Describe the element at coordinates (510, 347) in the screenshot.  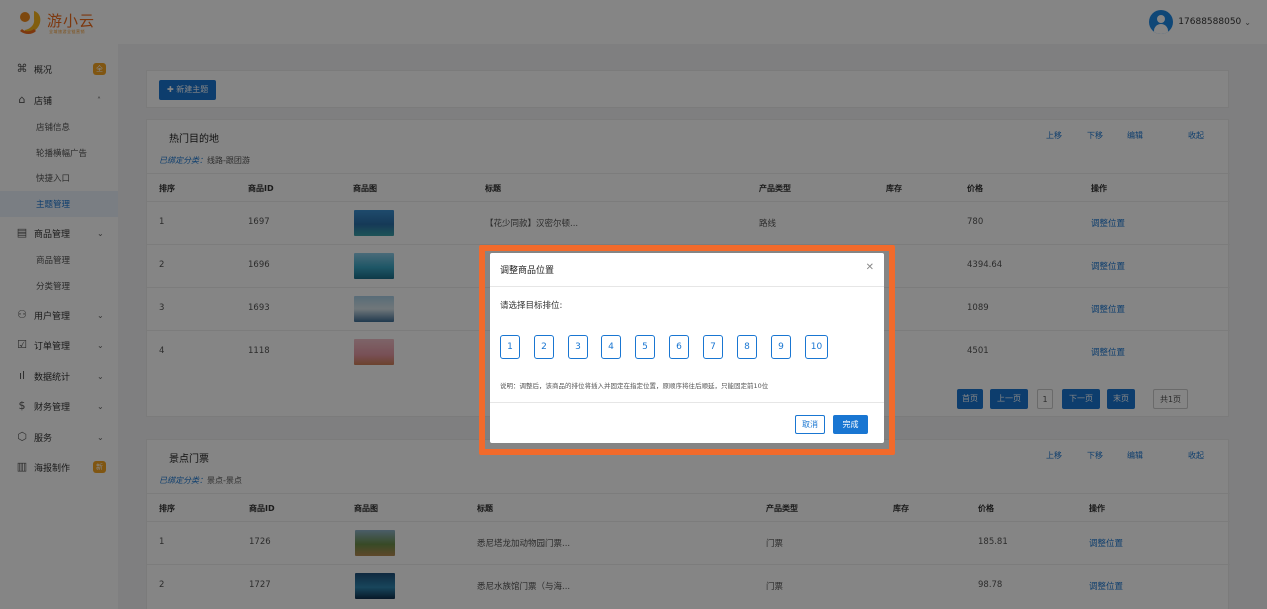
I see `position-option-1: 1` at that location.